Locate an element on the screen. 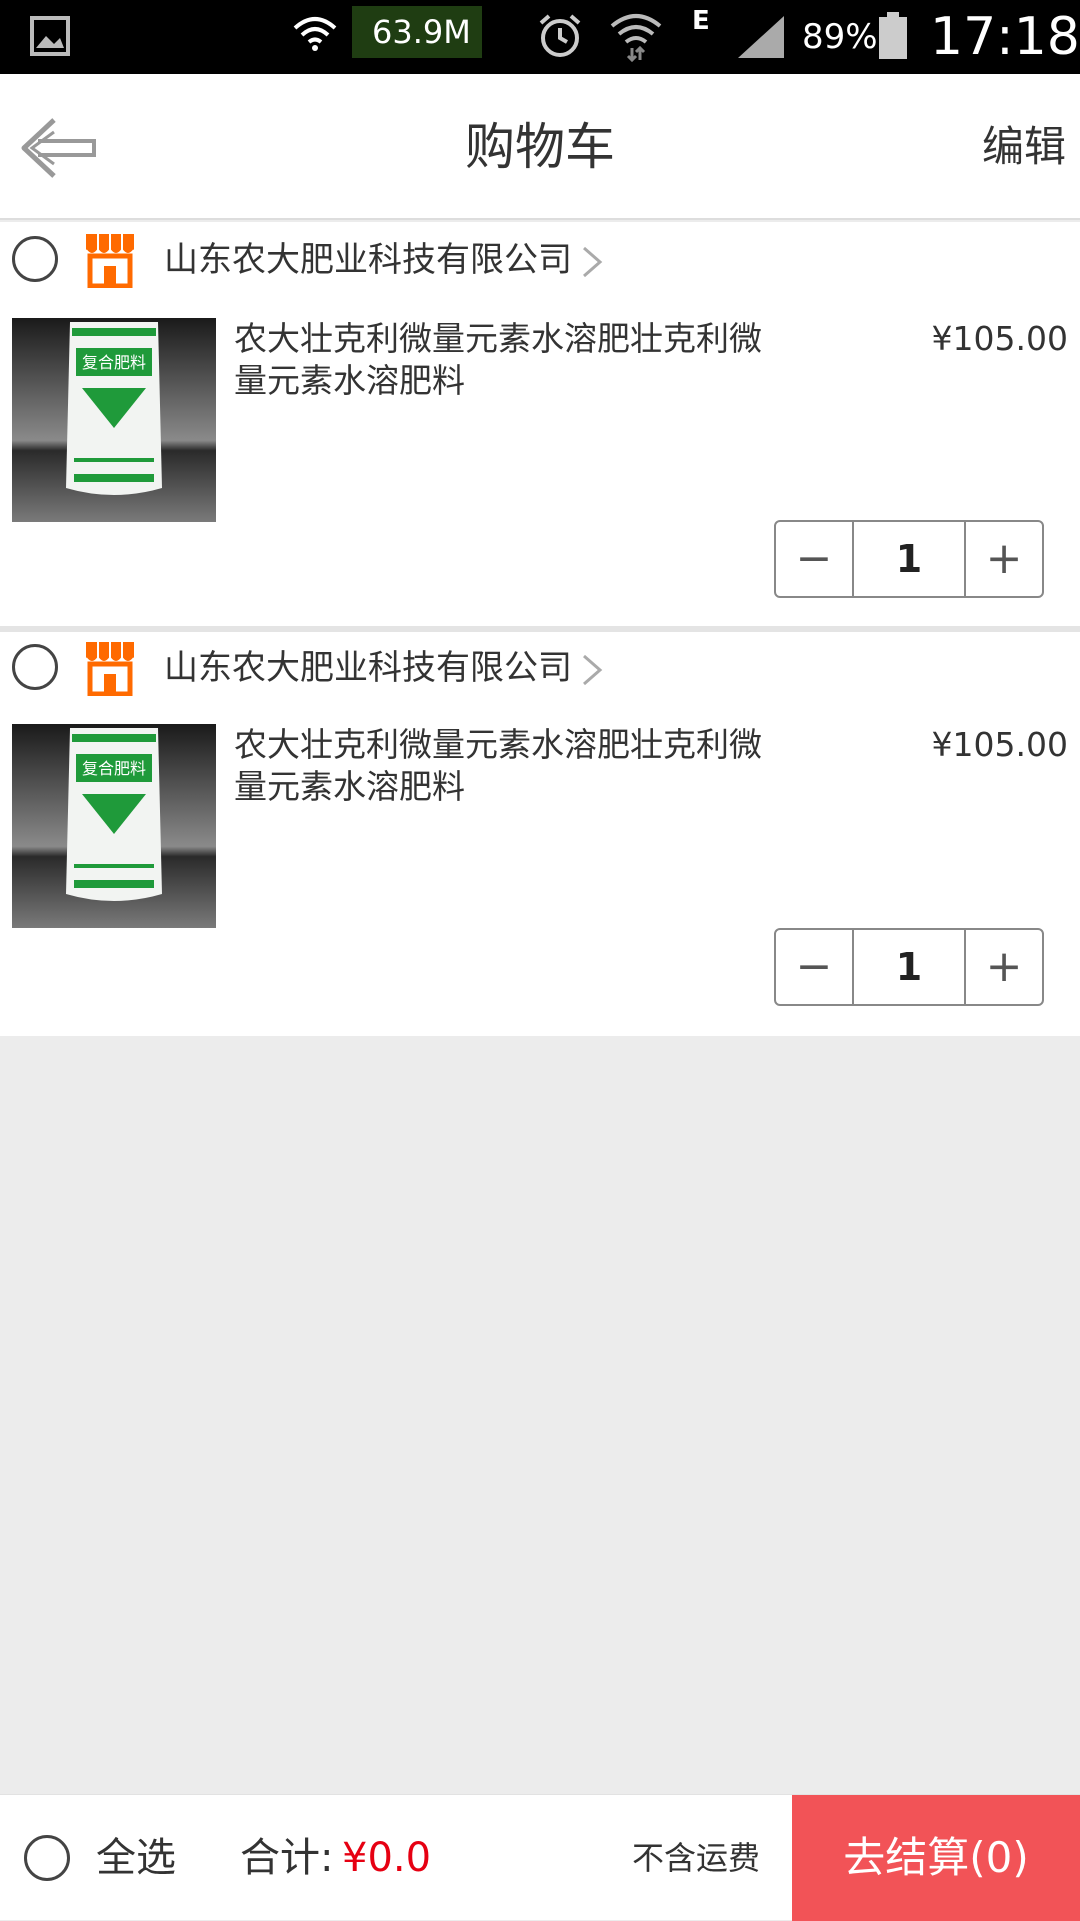 The height and width of the screenshot is (1921, 1080). gallery-icon is located at coordinates (50, 36).